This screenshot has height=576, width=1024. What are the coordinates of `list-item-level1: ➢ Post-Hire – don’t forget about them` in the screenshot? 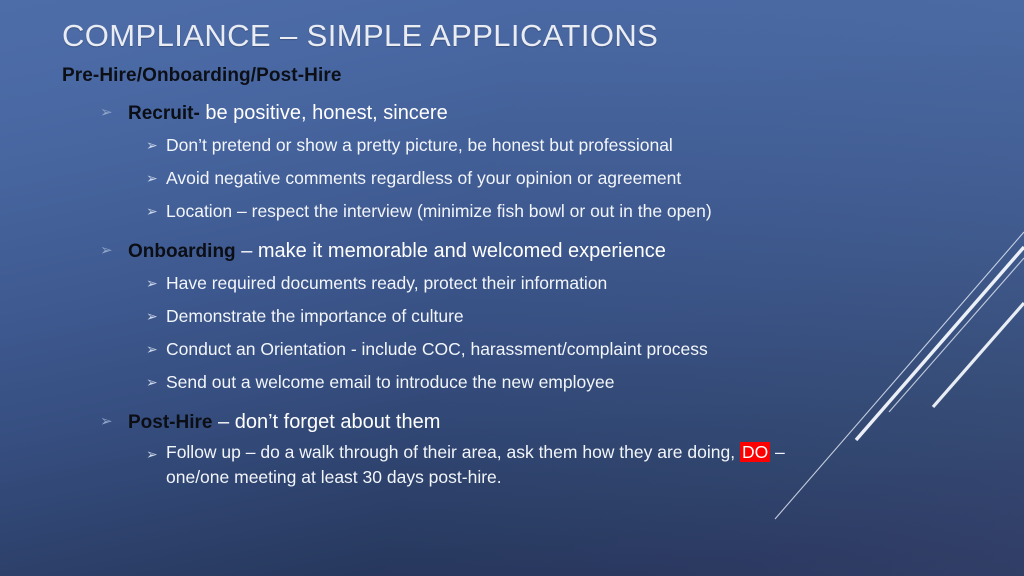 It's located at (512, 422).